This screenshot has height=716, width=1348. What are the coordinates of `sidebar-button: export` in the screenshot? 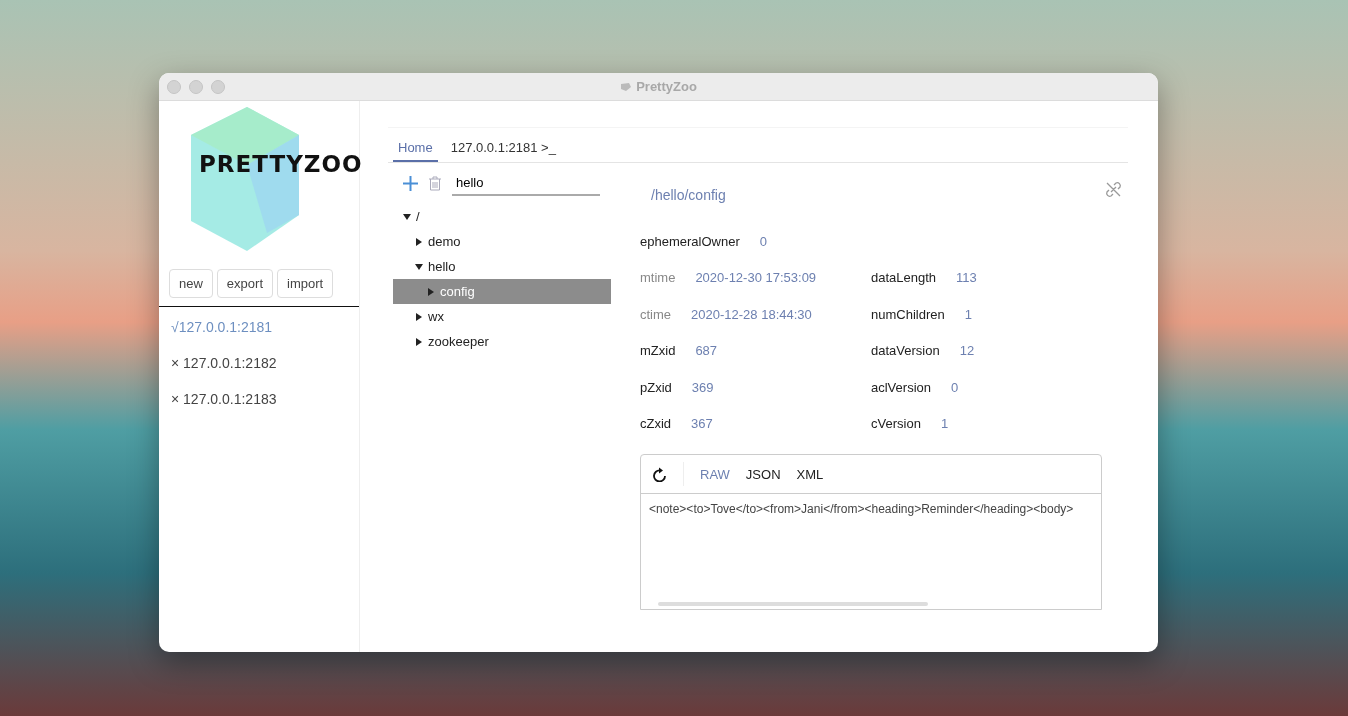 It's located at (244, 283).